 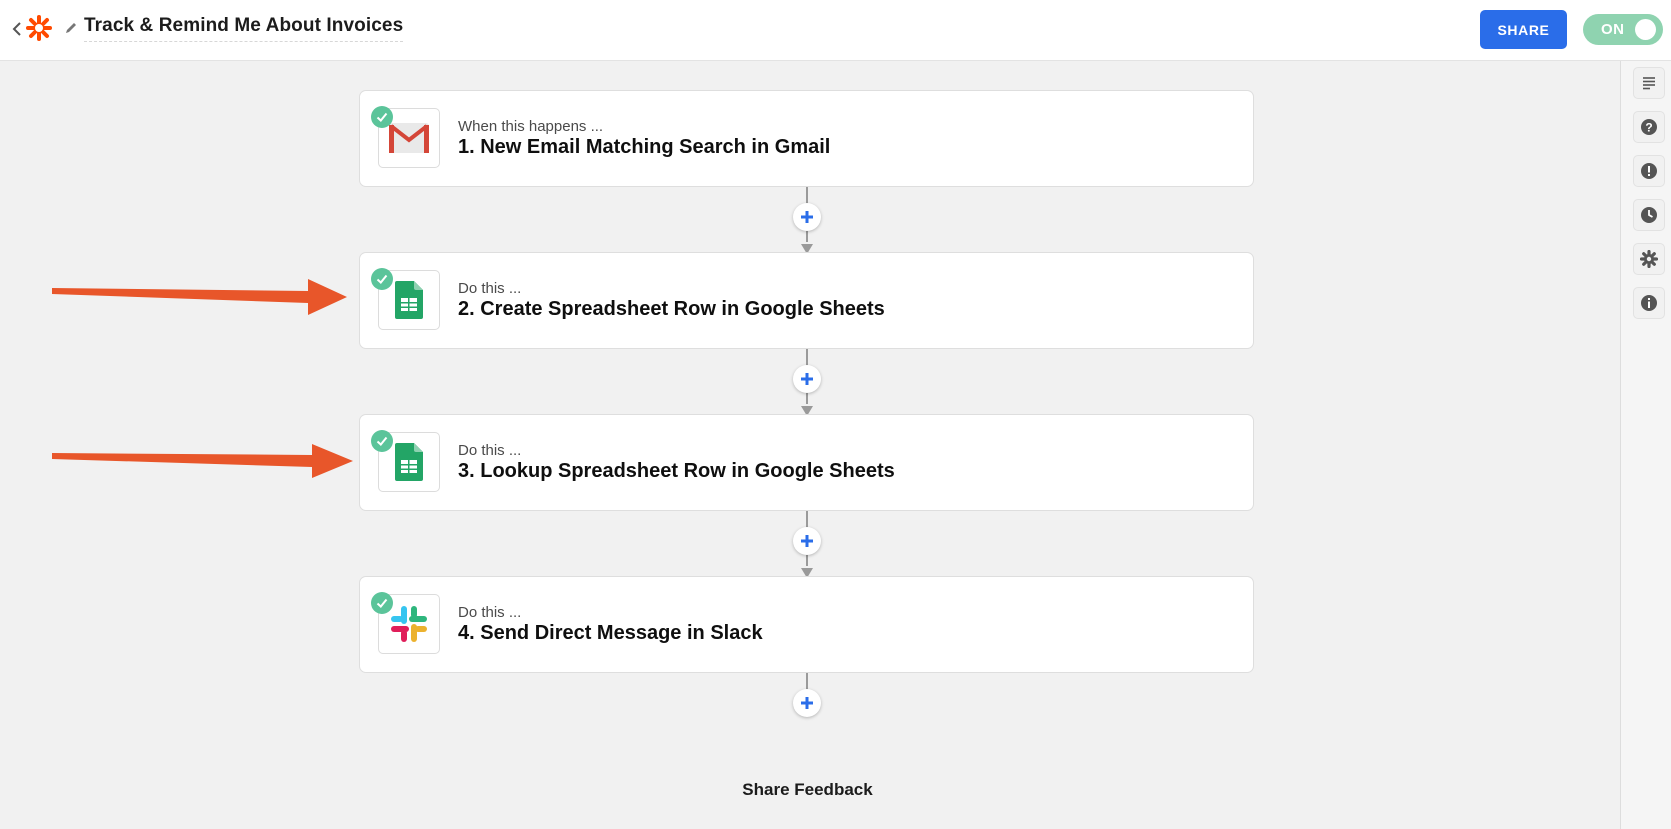 I want to click on info-icon, so click(x=1649, y=303).